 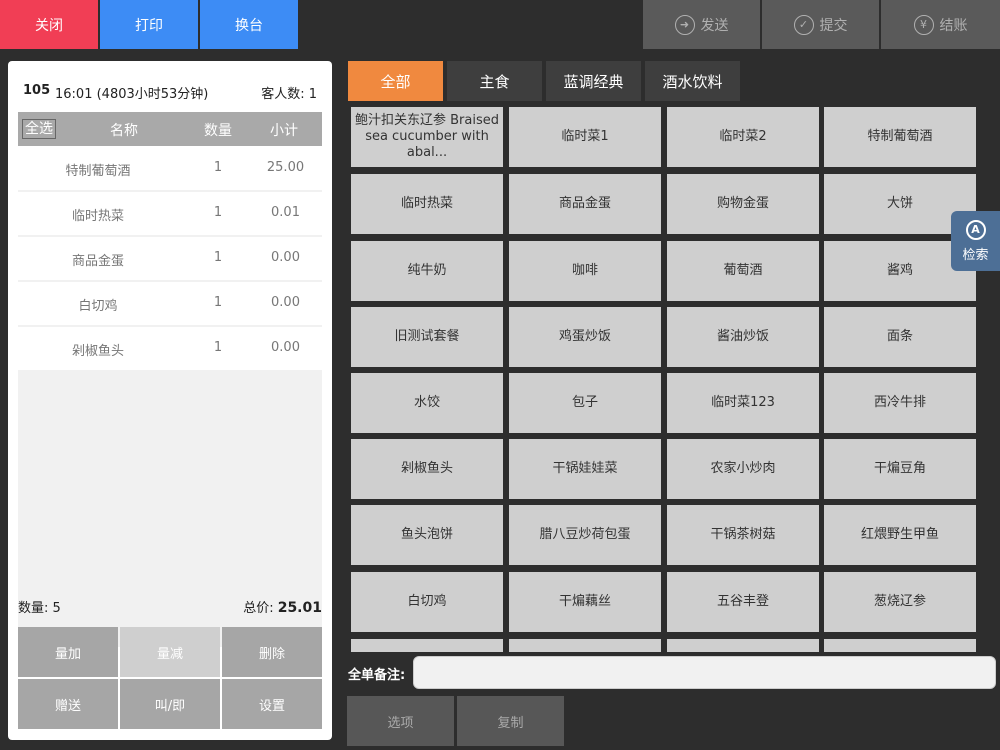 What do you see at coordinates (285, 167) in the screenshot?
I see `item-subtotal: 25.00` at bounding box center [285, 167].